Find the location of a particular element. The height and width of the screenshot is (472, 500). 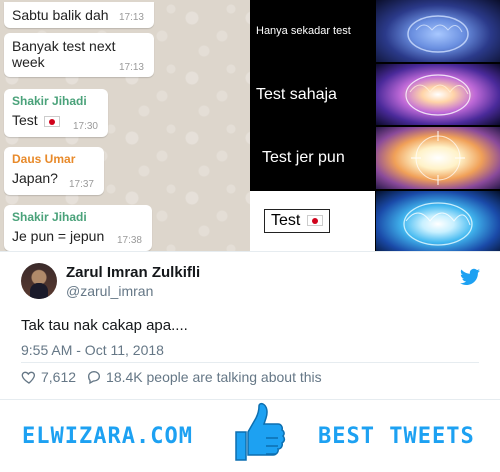

cosmic-brain-icon is located at coordinates (438, 224).